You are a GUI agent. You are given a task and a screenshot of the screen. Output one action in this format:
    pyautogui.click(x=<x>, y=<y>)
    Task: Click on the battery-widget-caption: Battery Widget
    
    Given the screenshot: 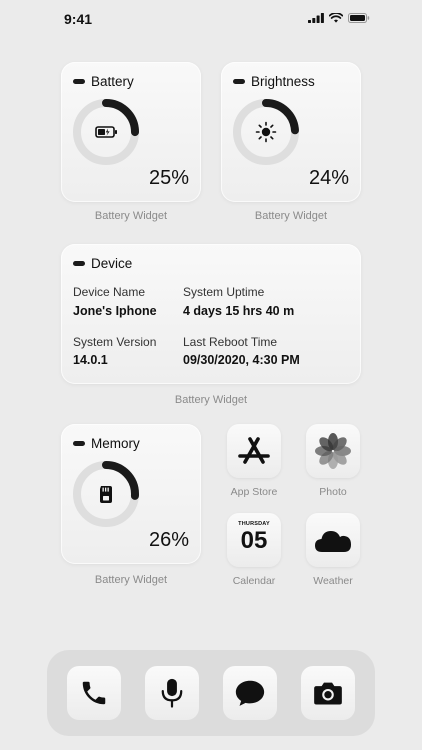 What is the action you would take?
    pyautogui.click(x=131, y=216)
    